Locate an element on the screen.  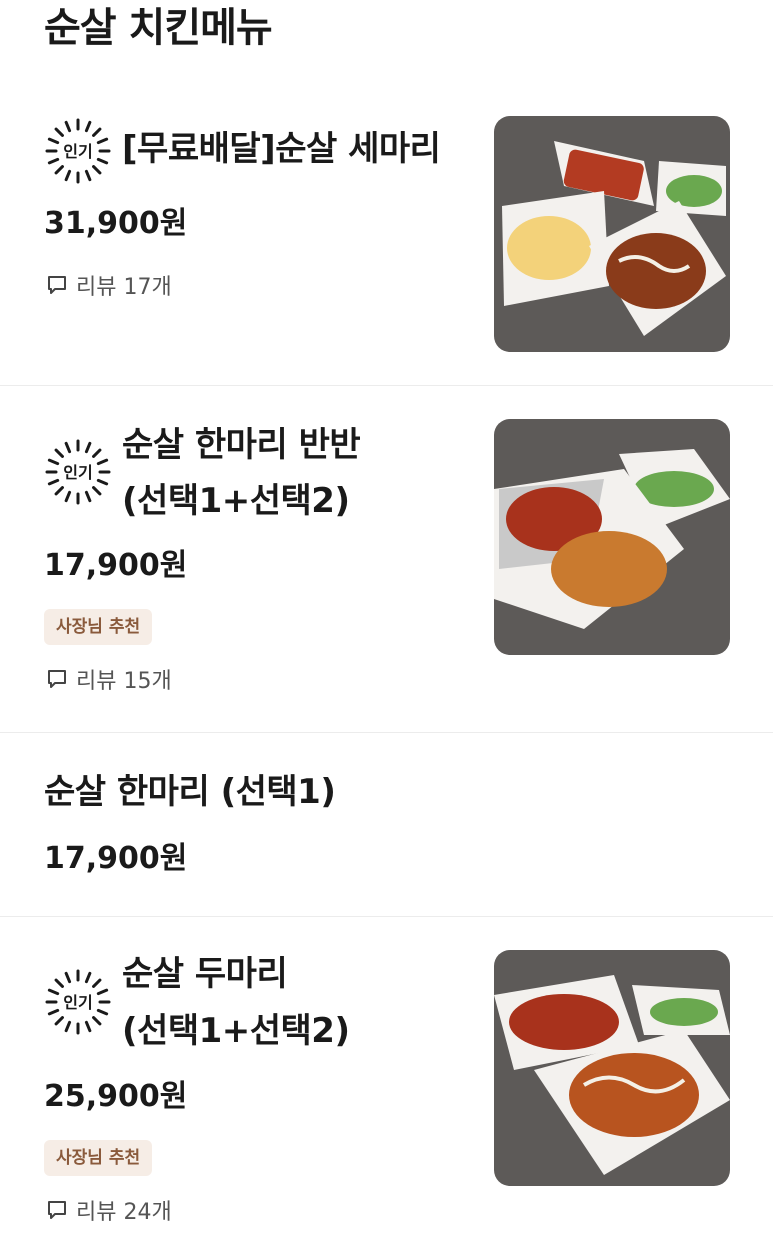
menu-item-name: 순살 한마리 (선택1) is located at coordinates (190, 792).